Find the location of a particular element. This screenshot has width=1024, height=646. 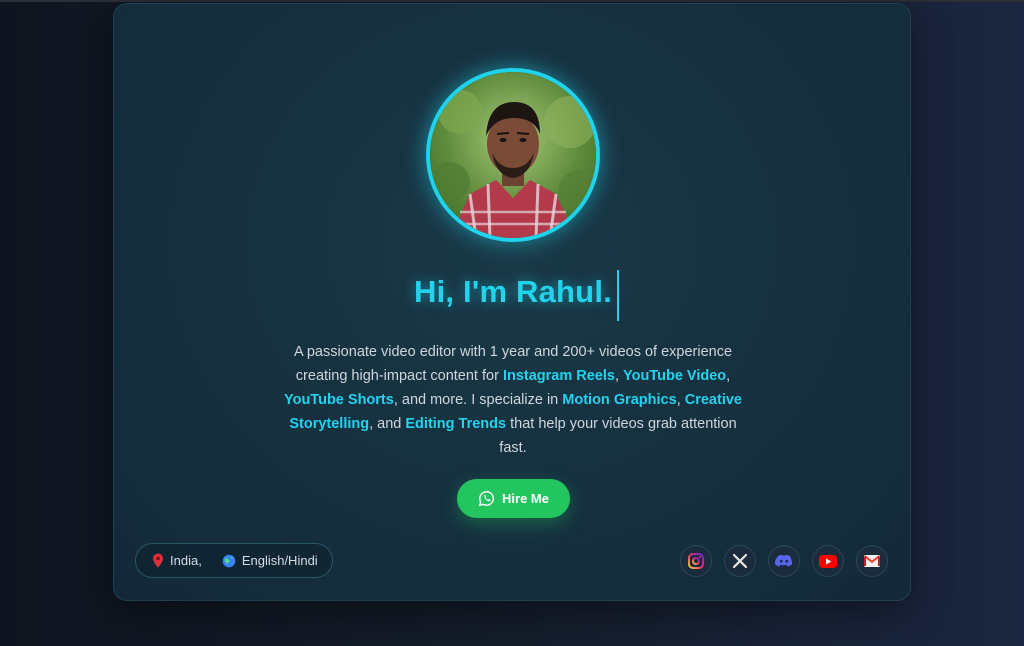

map-pin-icon is located at coordinates (158, 560).